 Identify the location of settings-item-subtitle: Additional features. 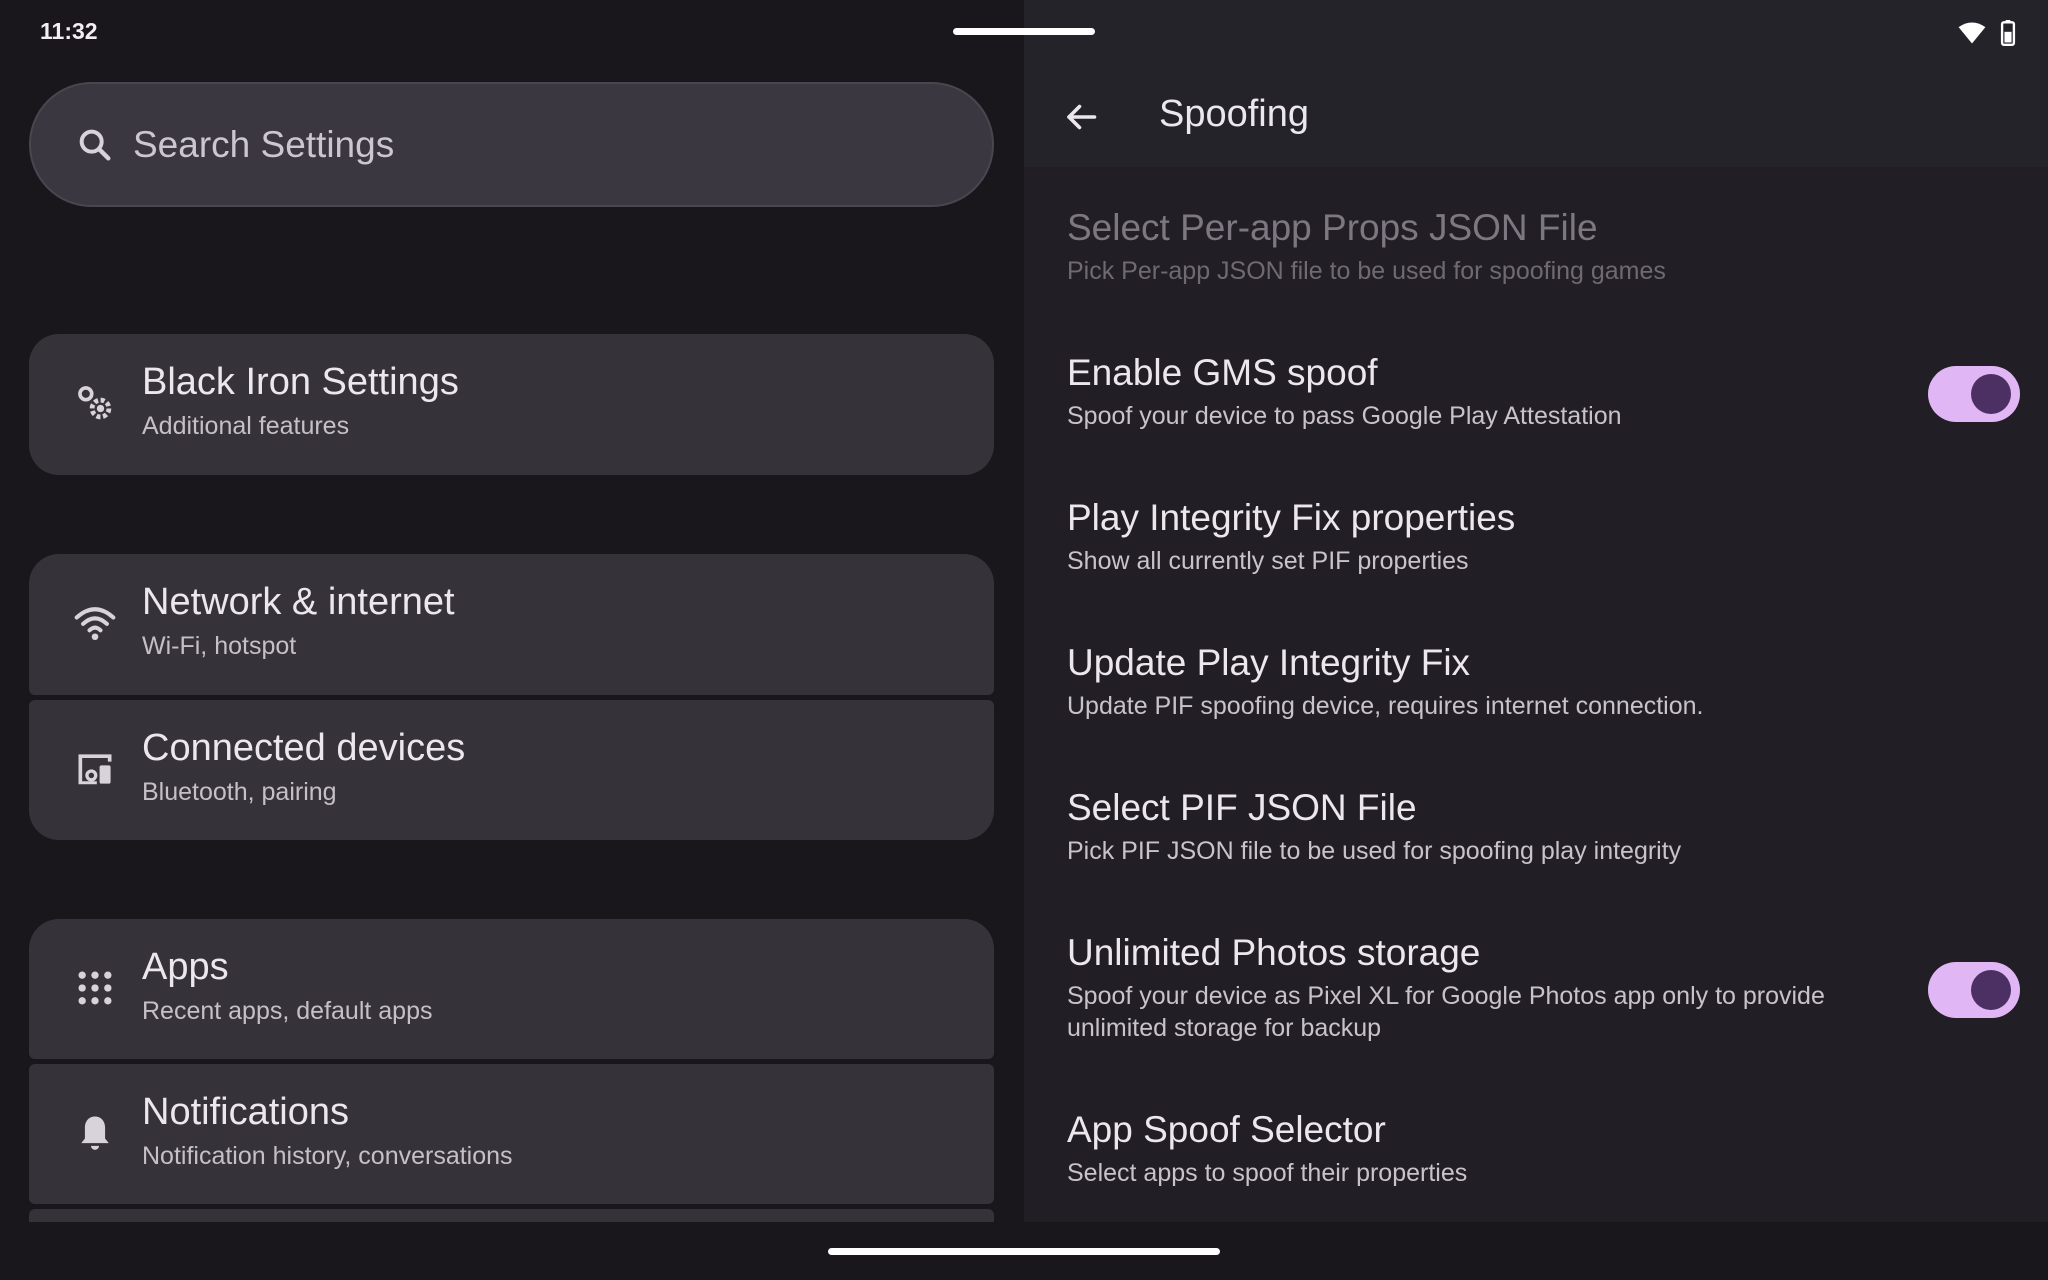
(246, 425).